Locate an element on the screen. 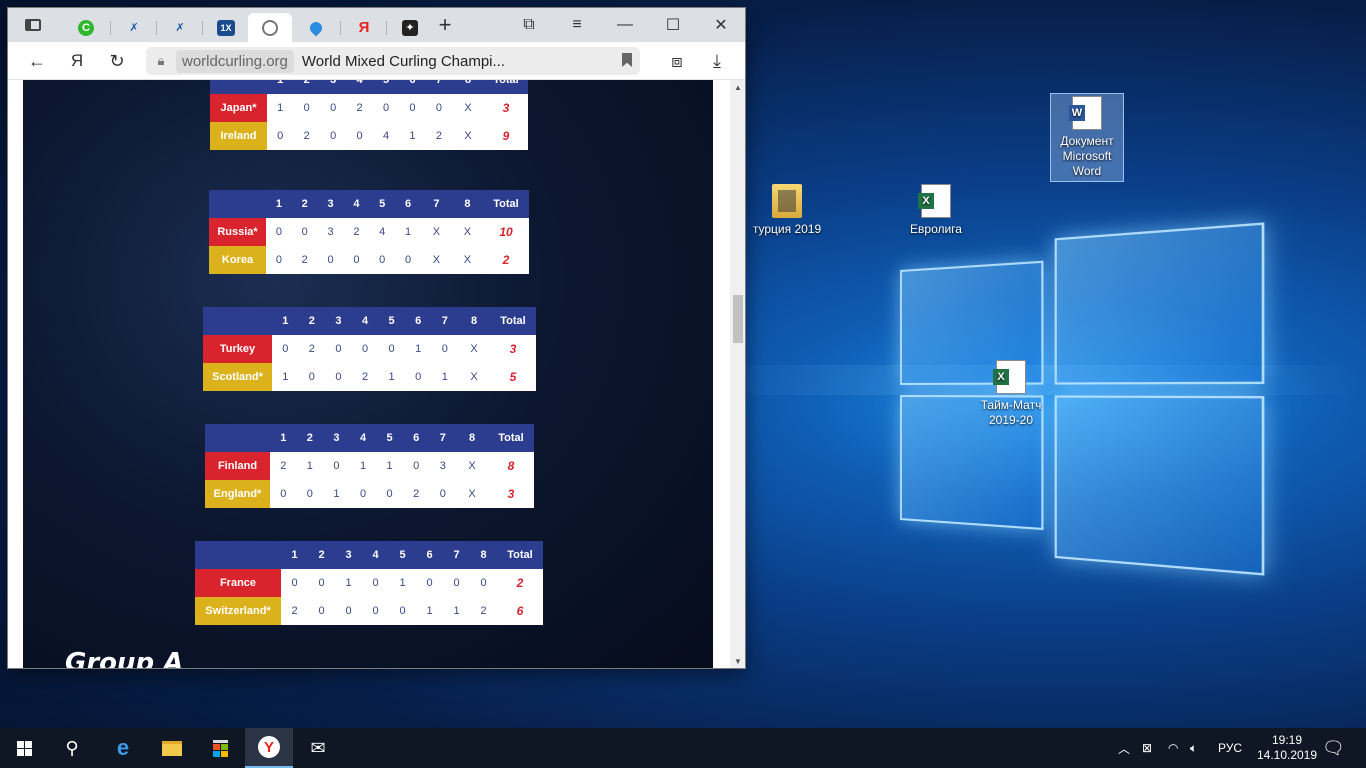 The height and width of the screenshot is (768, 1366). downloads-button: ⤓ is located at coordinates (717, 61).